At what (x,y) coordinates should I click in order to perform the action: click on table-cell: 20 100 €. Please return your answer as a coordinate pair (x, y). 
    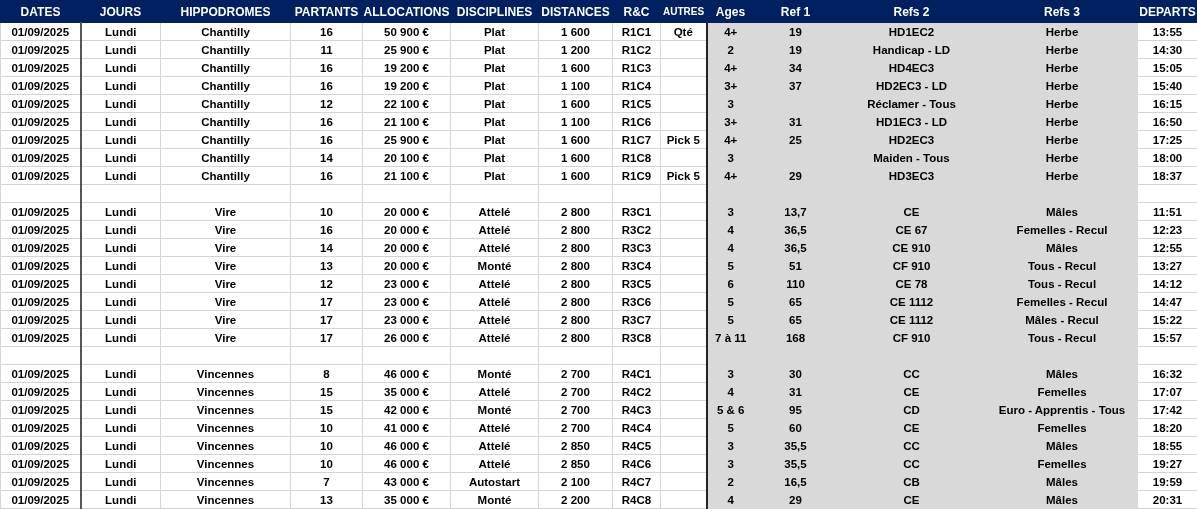
    Looking at the image, I should click on (406, 157).